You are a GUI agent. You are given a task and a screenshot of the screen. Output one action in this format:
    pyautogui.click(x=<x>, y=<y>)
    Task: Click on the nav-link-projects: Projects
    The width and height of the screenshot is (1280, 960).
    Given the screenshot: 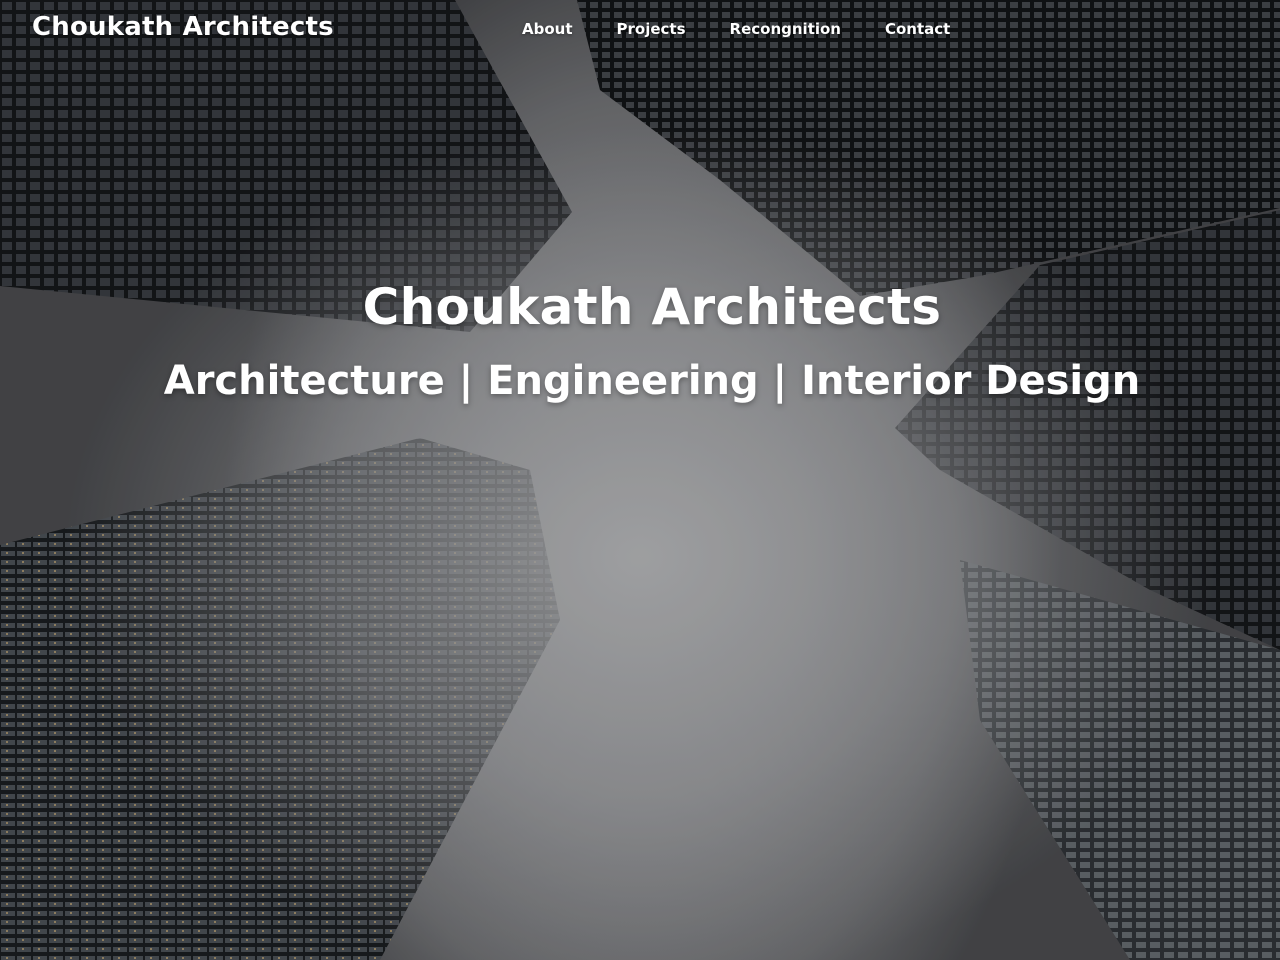 What is the action you would take?
    pyautogui.click(x=651, y=29)
    